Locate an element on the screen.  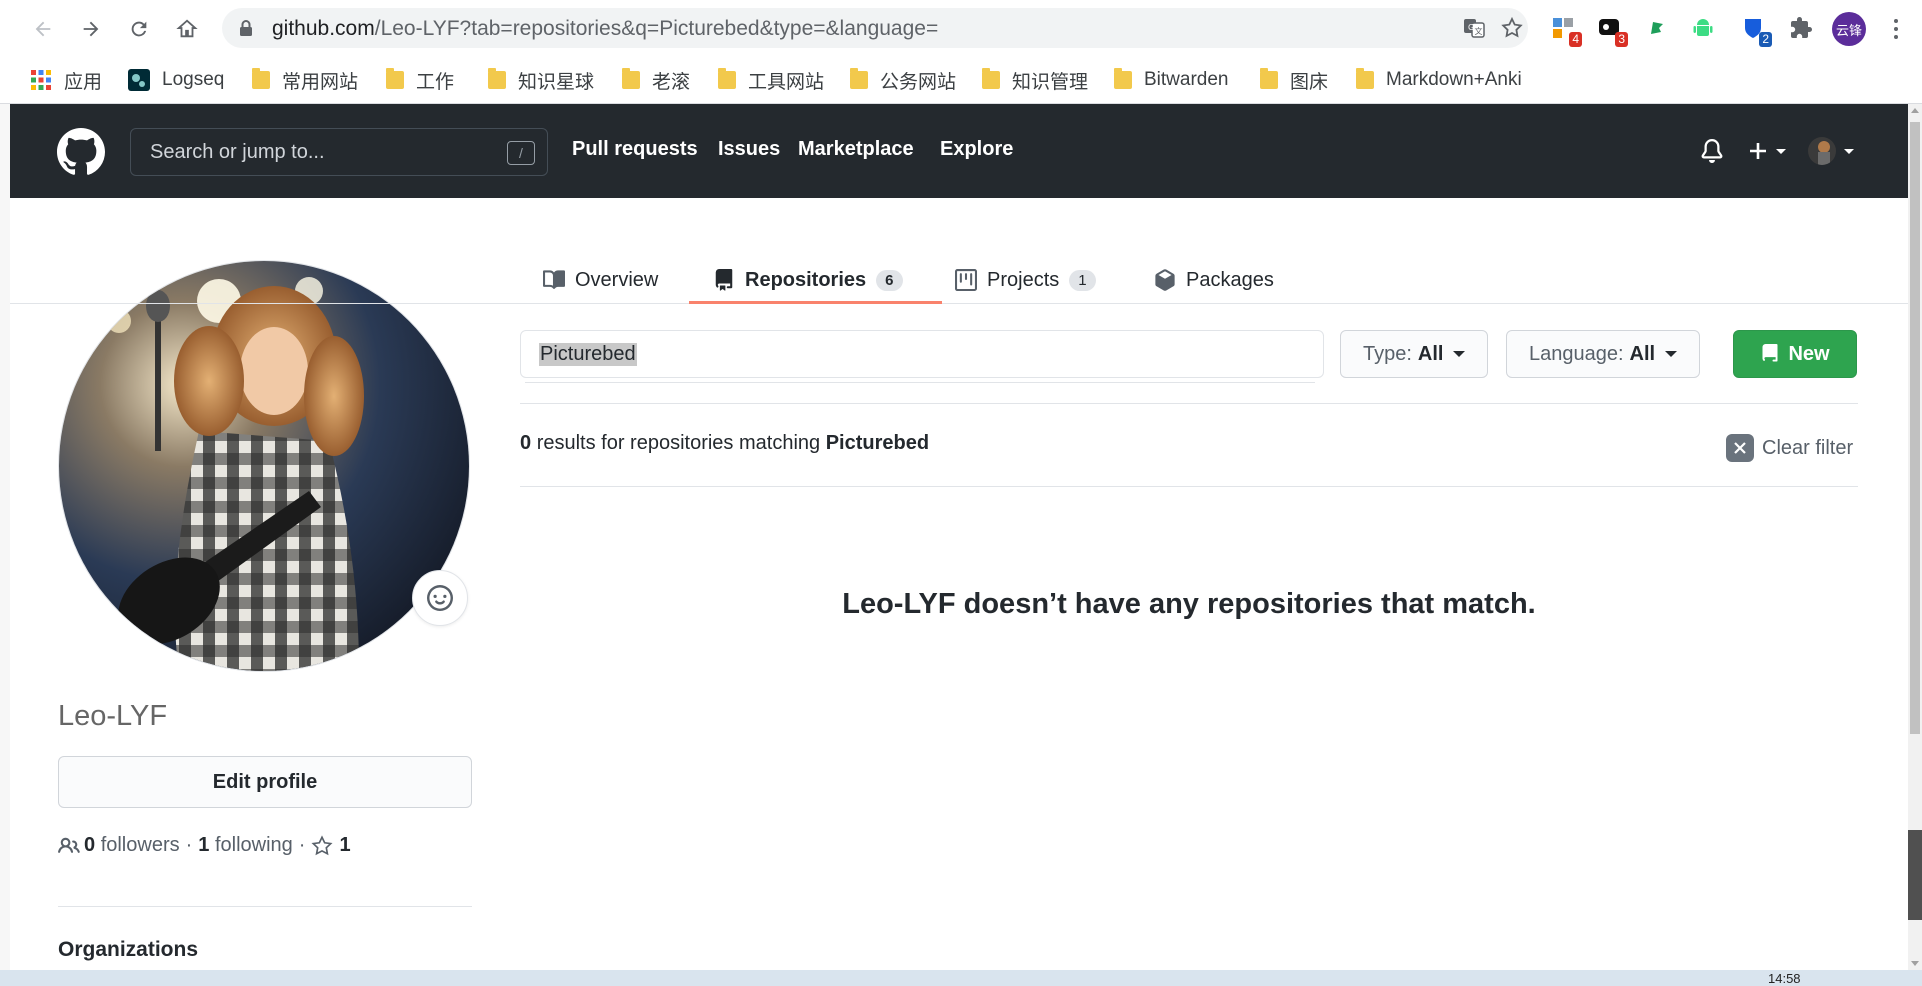
selected-tab-indicator is located at coordinates (815, 302).